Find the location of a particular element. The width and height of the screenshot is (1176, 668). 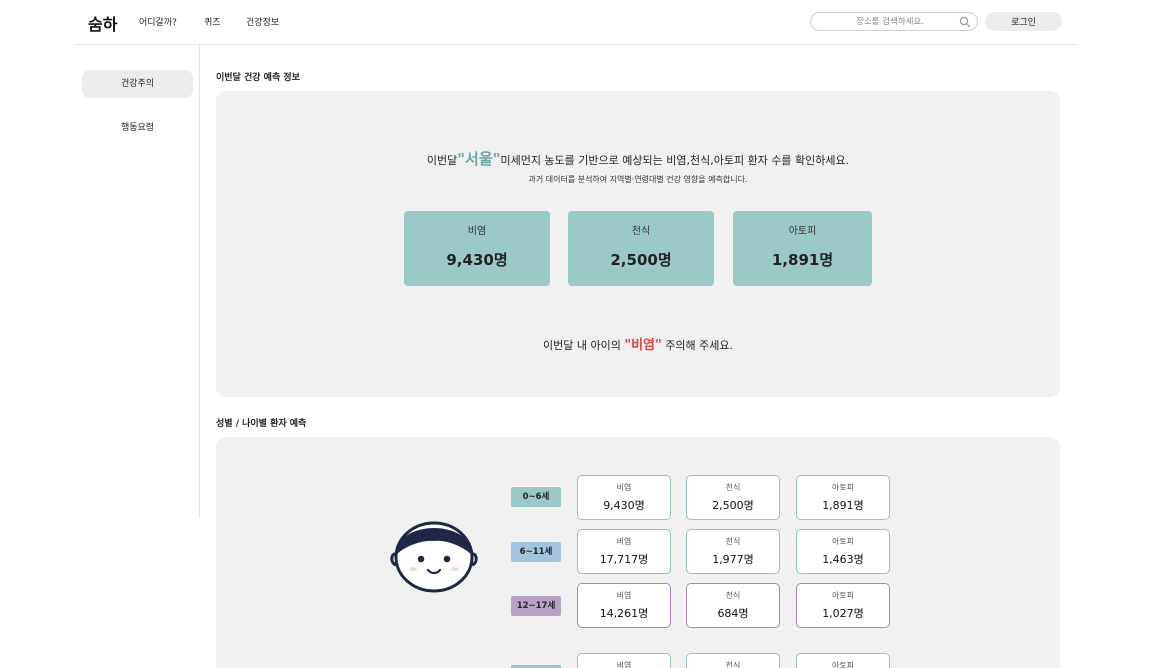

search-input is located at coordinates (890, 21).